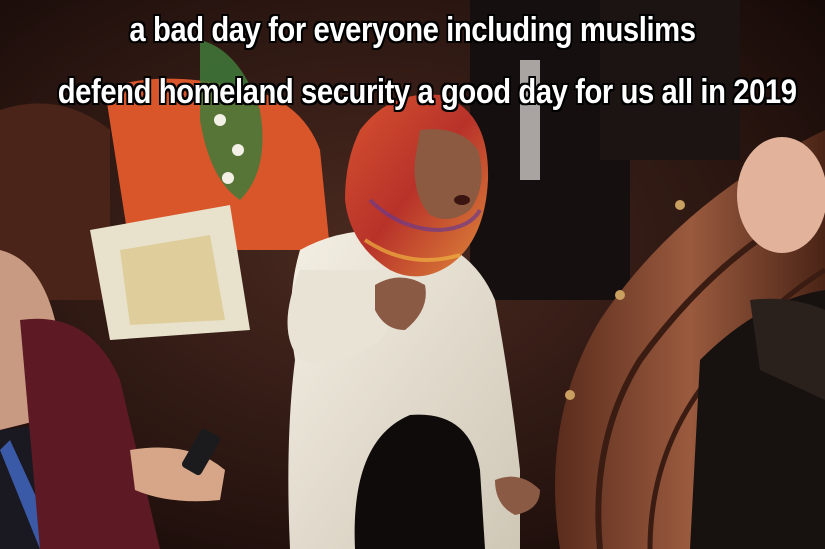 The image size is (825, 549). I want to click on speaking-face, so click(448, 174).